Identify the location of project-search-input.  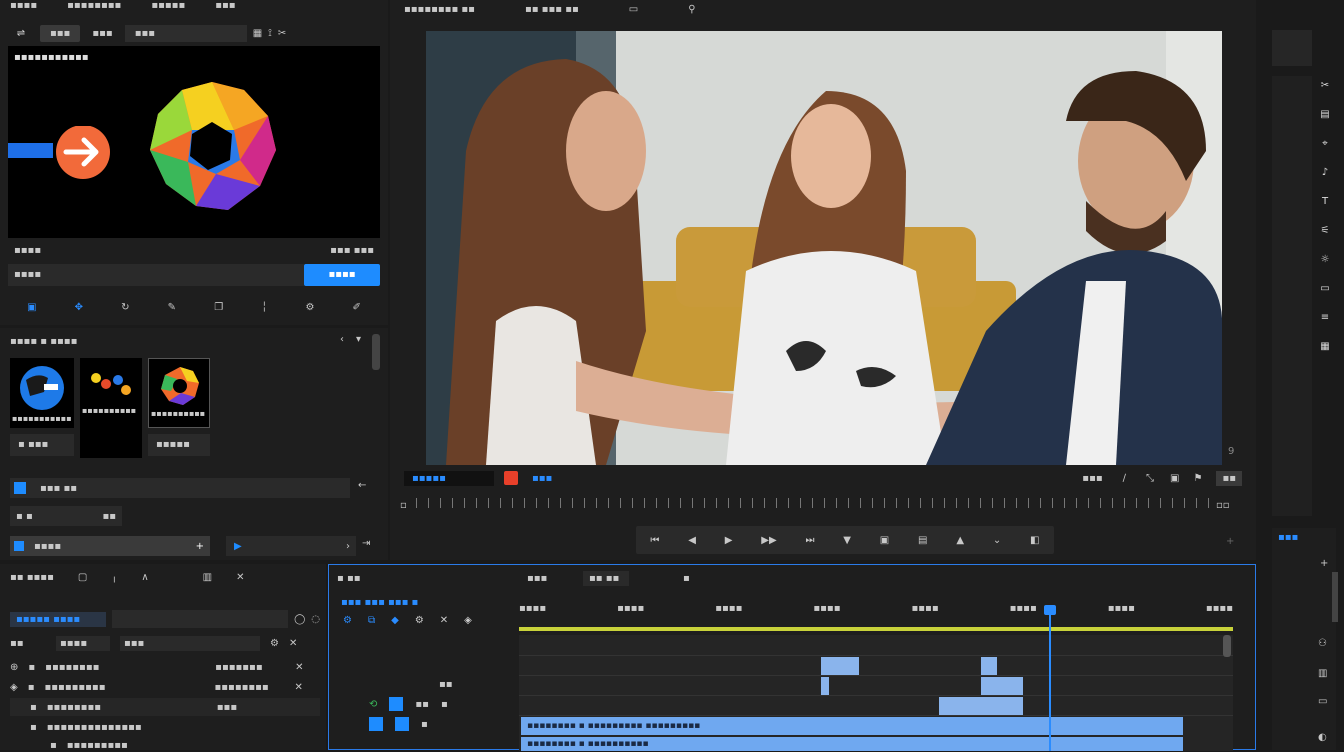
(200, 619).